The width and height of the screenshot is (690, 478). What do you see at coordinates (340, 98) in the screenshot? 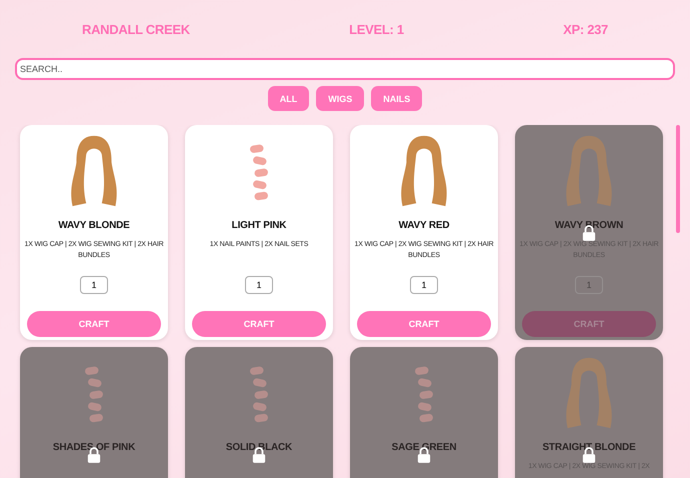
I see `filter-button: WIGS` at bounding box center [340, 98].